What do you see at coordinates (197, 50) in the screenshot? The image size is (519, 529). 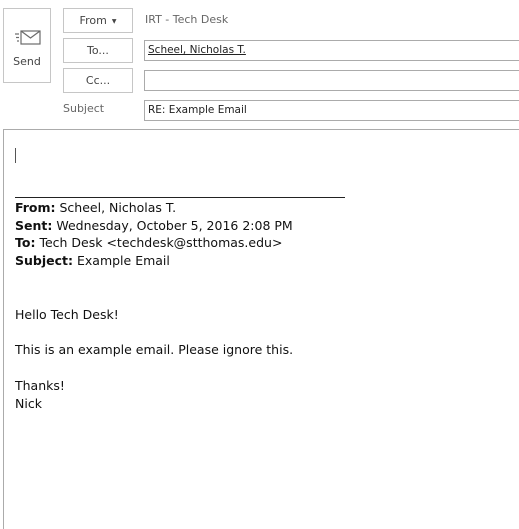 I see `to-recipient: Scheel, Nicholas T.` at bounding box center [197, 50].